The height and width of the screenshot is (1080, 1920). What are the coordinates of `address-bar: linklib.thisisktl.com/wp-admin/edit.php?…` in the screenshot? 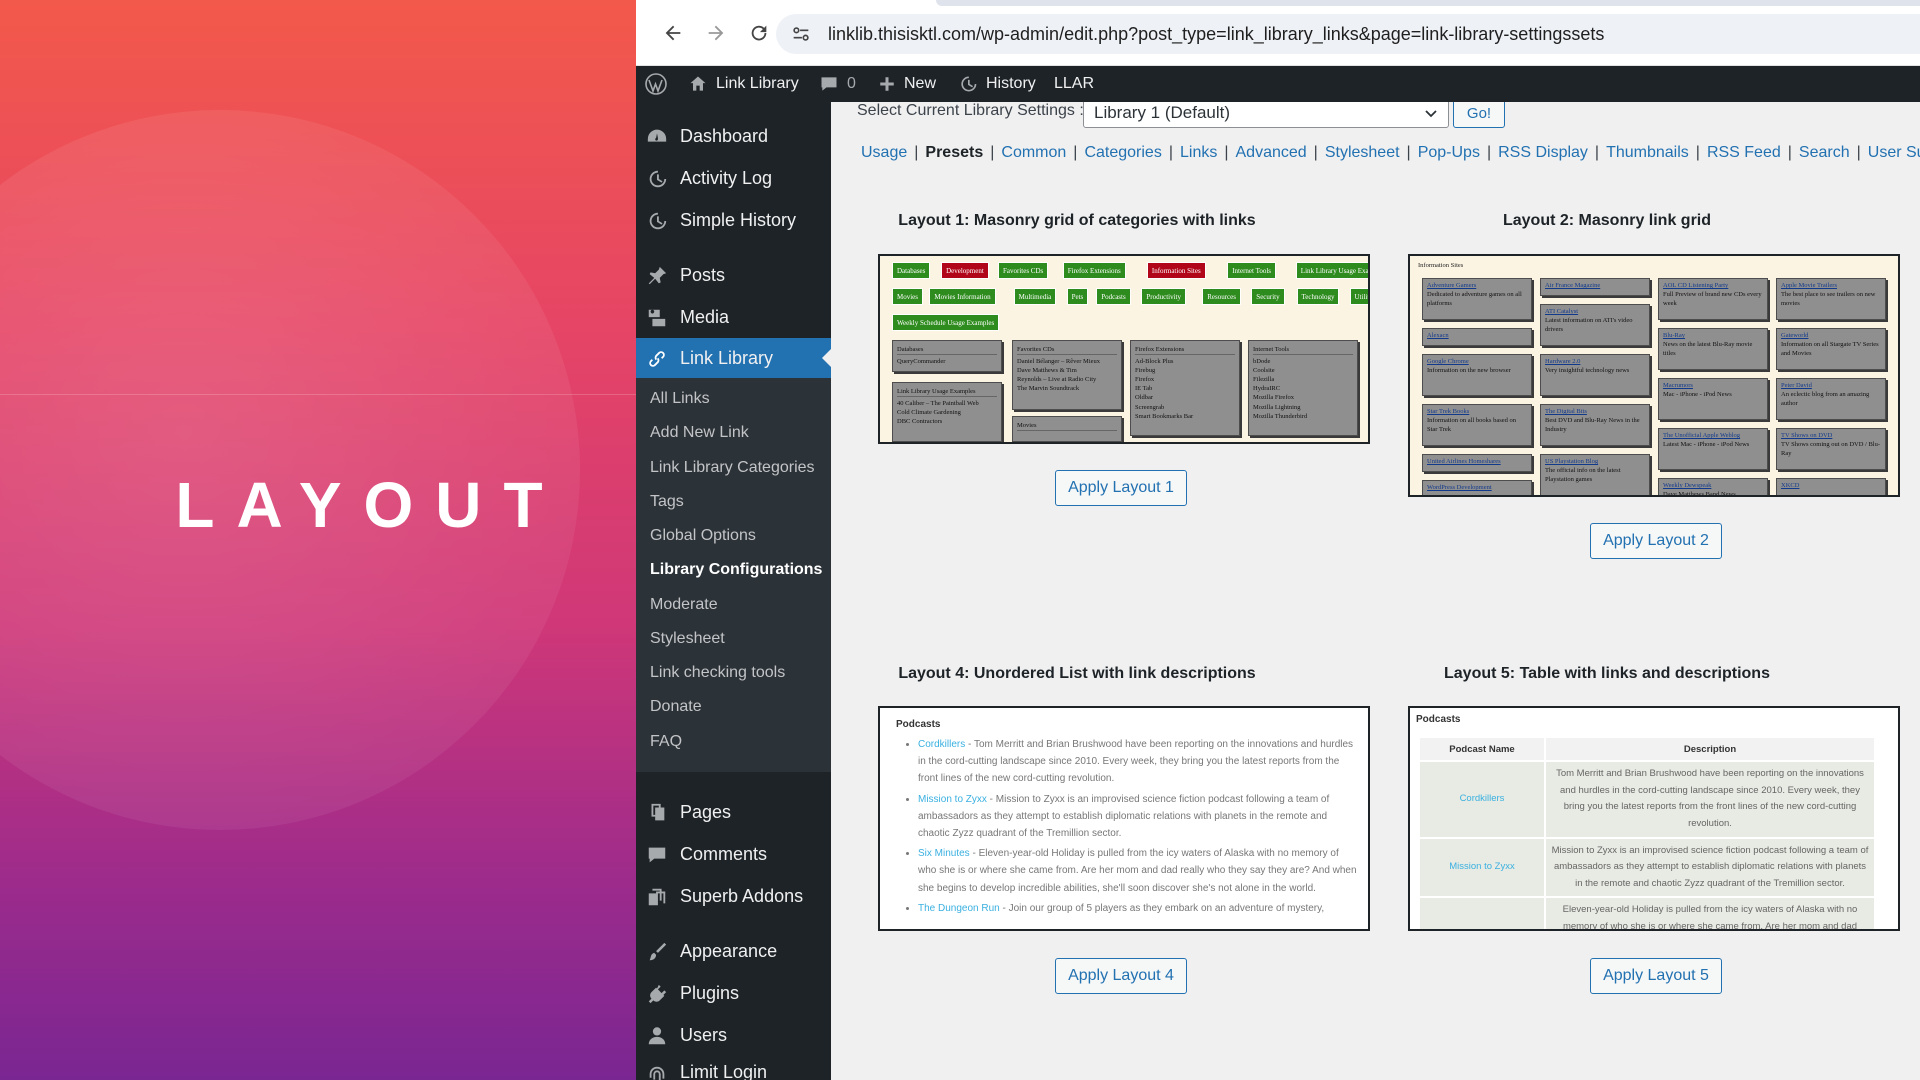 It's located at (1348, 34).